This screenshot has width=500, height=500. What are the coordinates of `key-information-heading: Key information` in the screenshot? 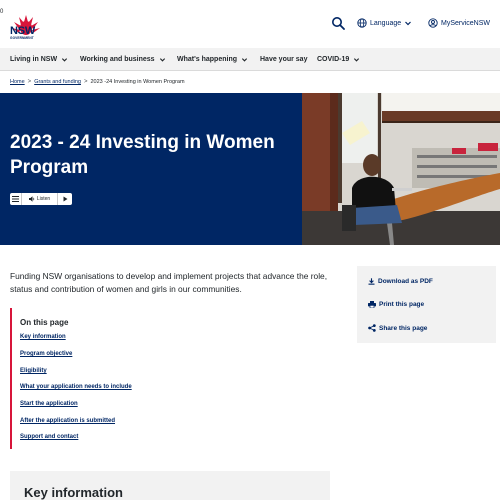 It's located at (73, 492).